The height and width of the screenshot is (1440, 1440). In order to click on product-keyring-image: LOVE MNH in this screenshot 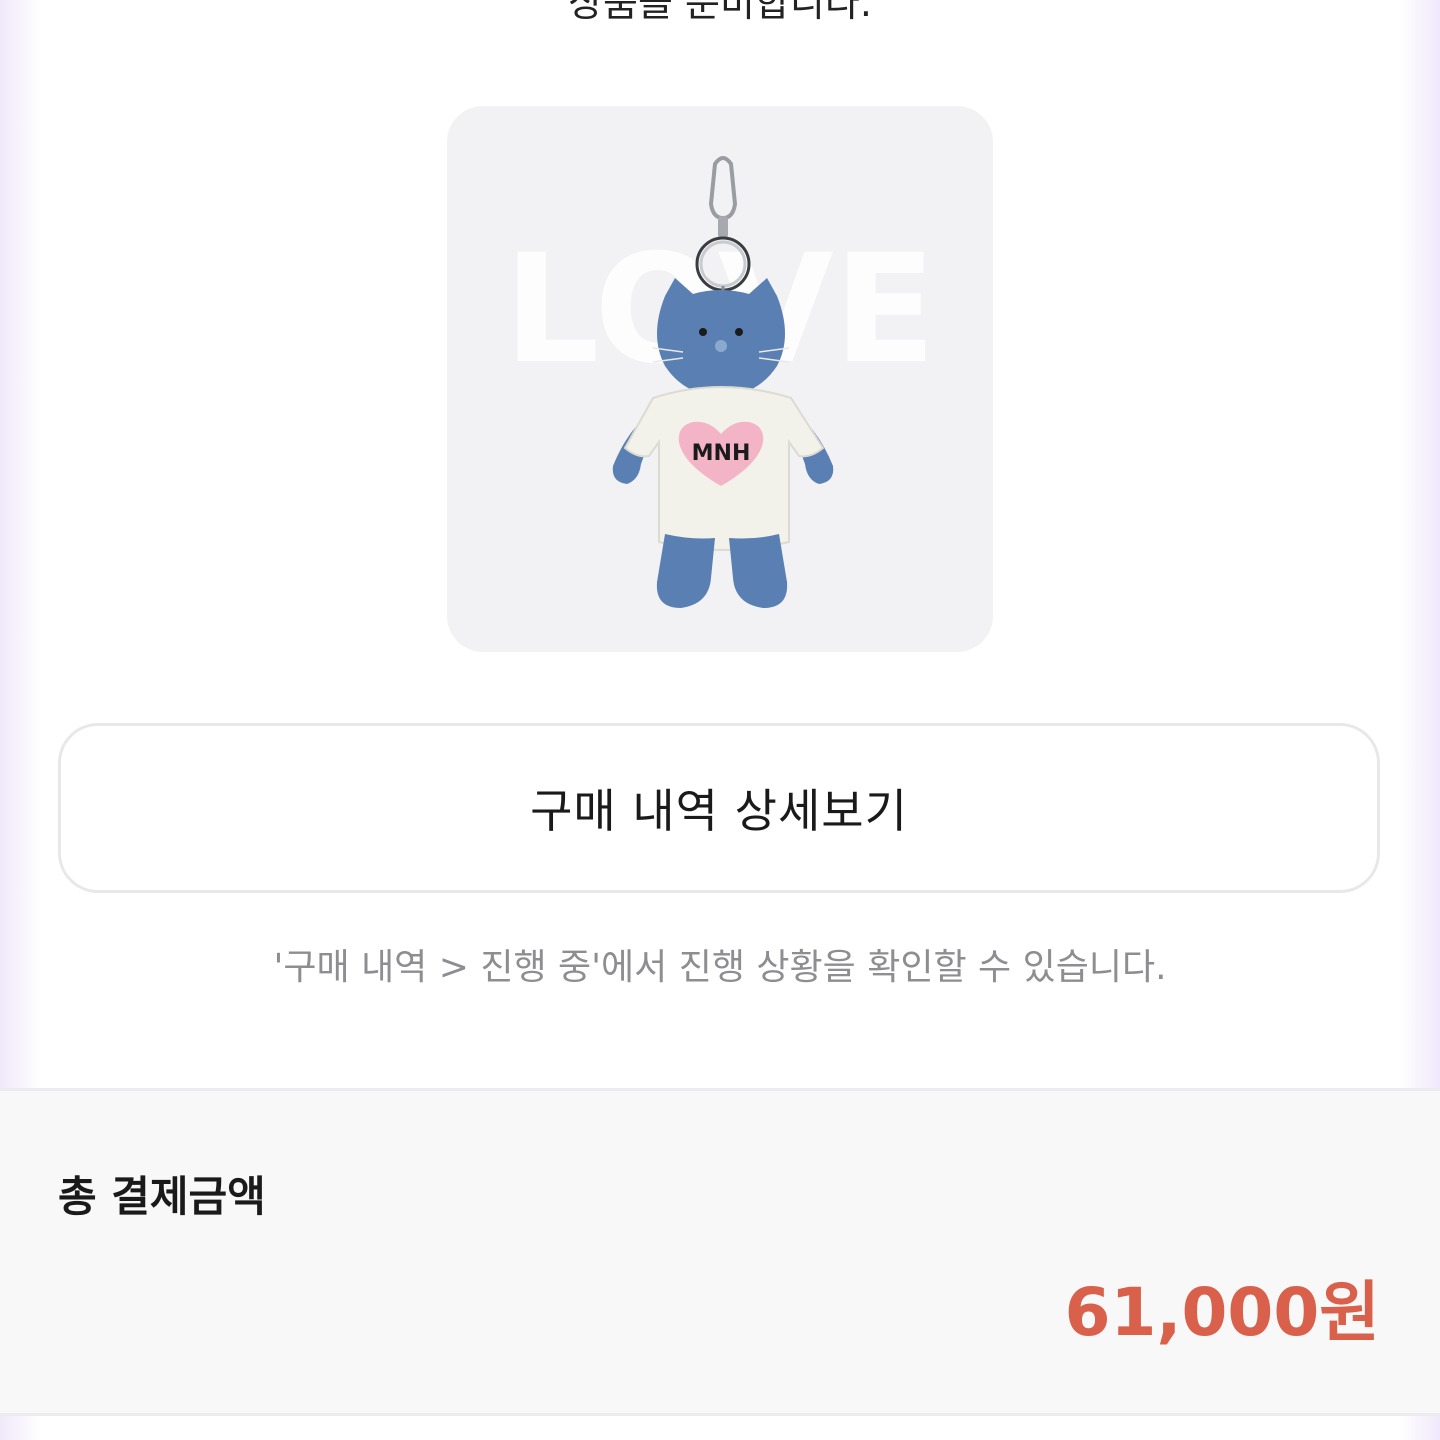, I will do `click(720, 382)`.